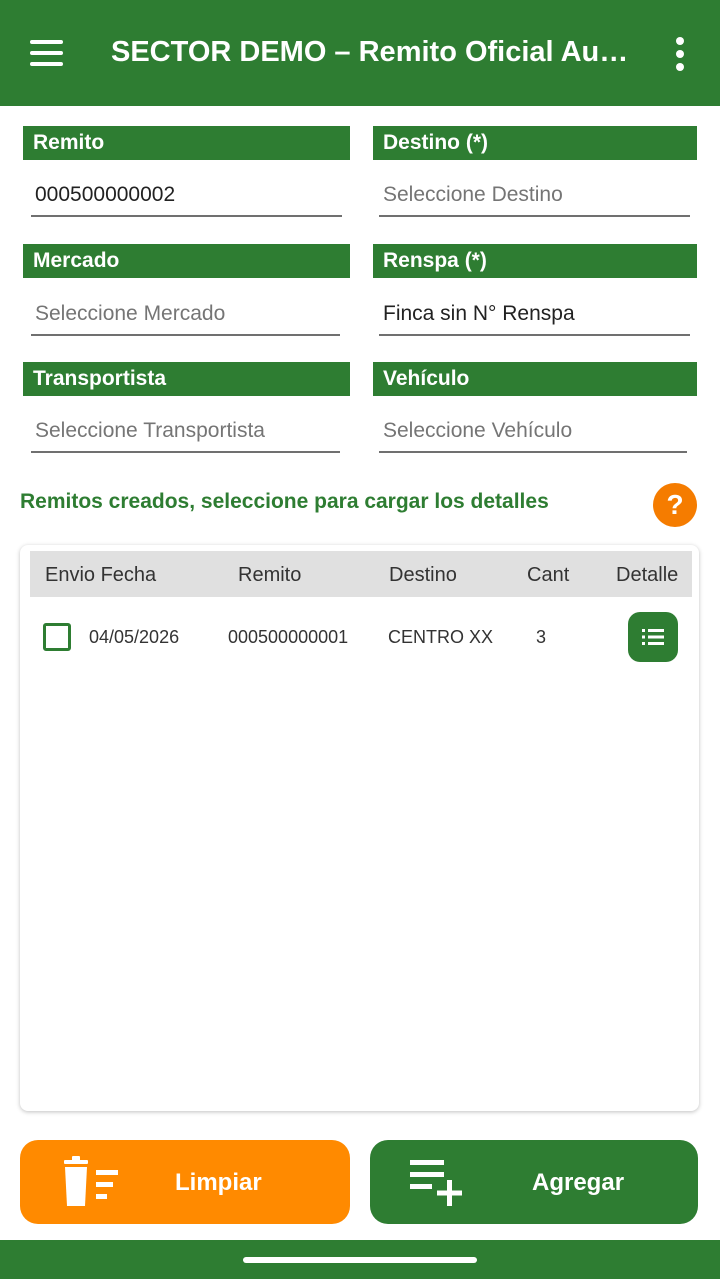 This screenshot has height=1279, width=720. I want to click on vehiculo-label: Vehículo, so click(535, 379).